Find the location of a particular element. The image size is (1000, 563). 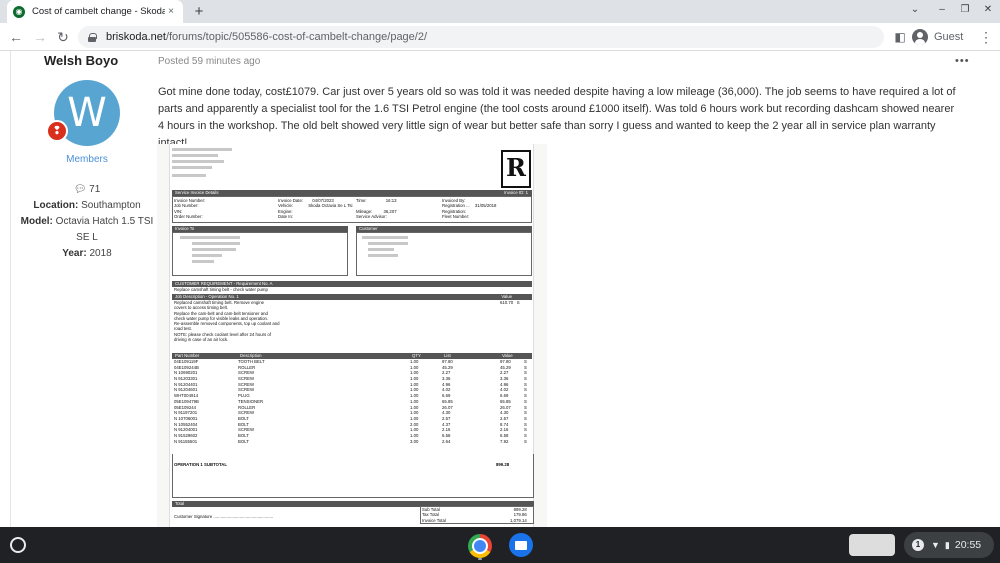

forward-icon: → is located at coordinates (40, 37).